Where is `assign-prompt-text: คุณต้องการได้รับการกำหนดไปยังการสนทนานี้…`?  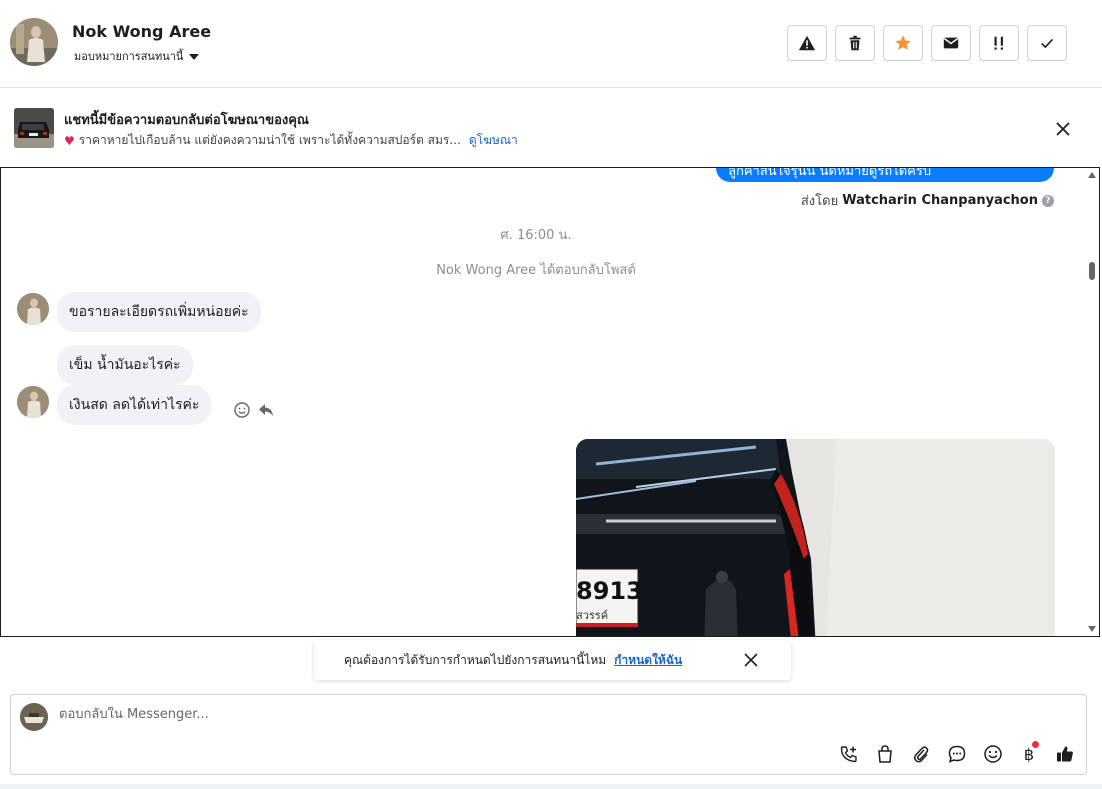
assign-prompt-text: คุณต้องการได้รับการกำหนดไปยังการสนทนานี้… is located at coordinates (475, 659).